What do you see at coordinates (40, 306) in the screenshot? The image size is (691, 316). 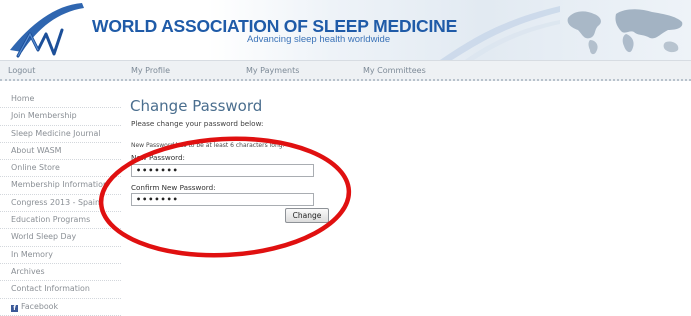 I see `sidebar-item-label: Facebook` at bounding box center [40, 306].